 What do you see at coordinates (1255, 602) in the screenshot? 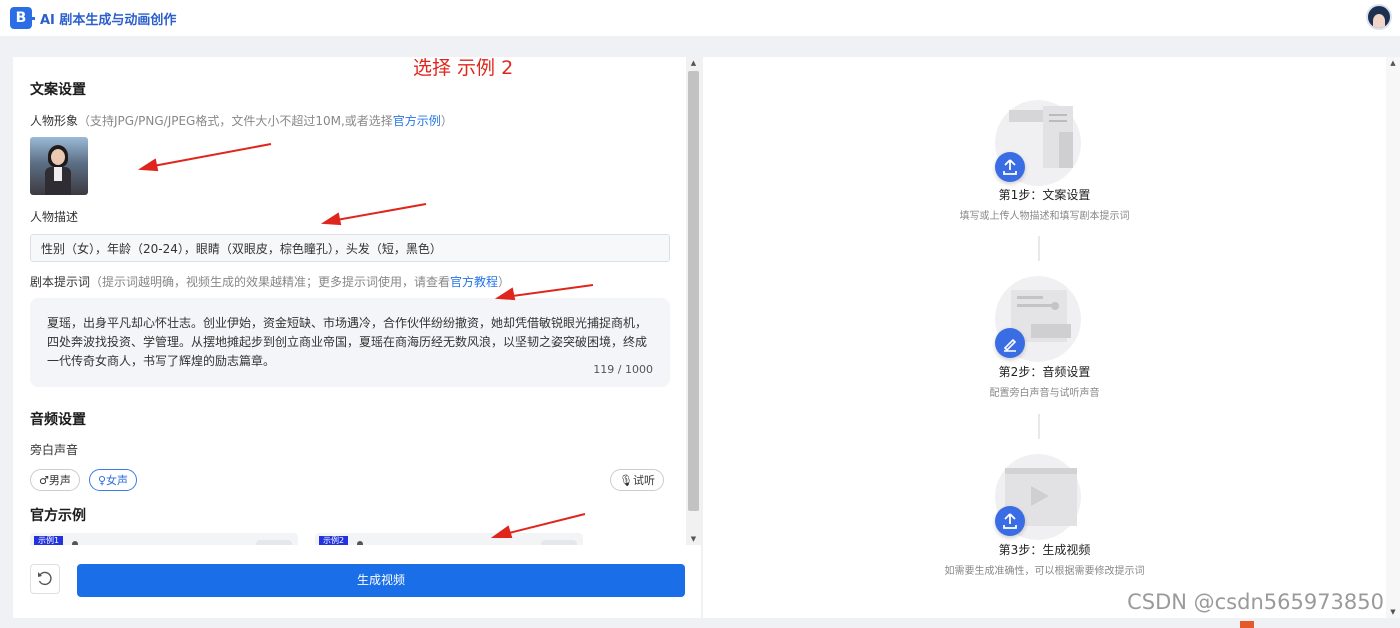
I see `watermark: CSDN @csdn565973850` at bounding box center [1255, 602].